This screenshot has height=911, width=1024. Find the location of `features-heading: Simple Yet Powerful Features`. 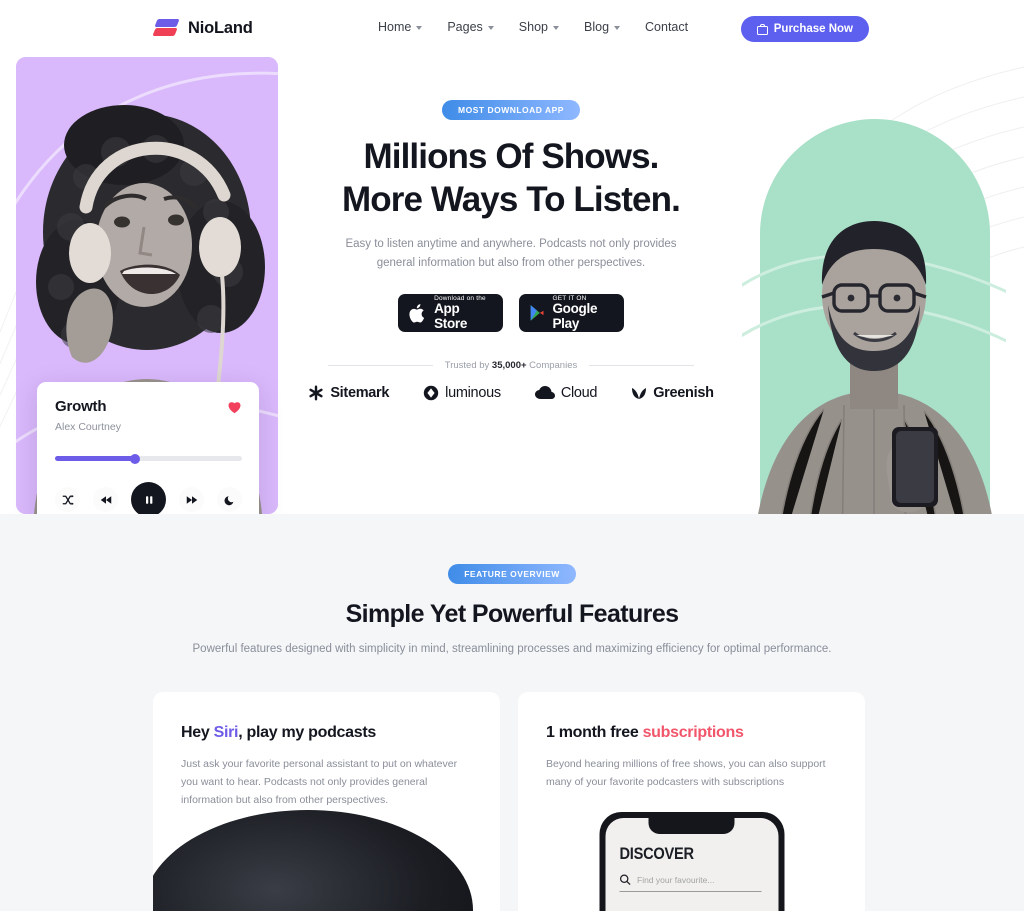

features-heading: Simple Yet Powerful Features is located at coordinates (512, 614).